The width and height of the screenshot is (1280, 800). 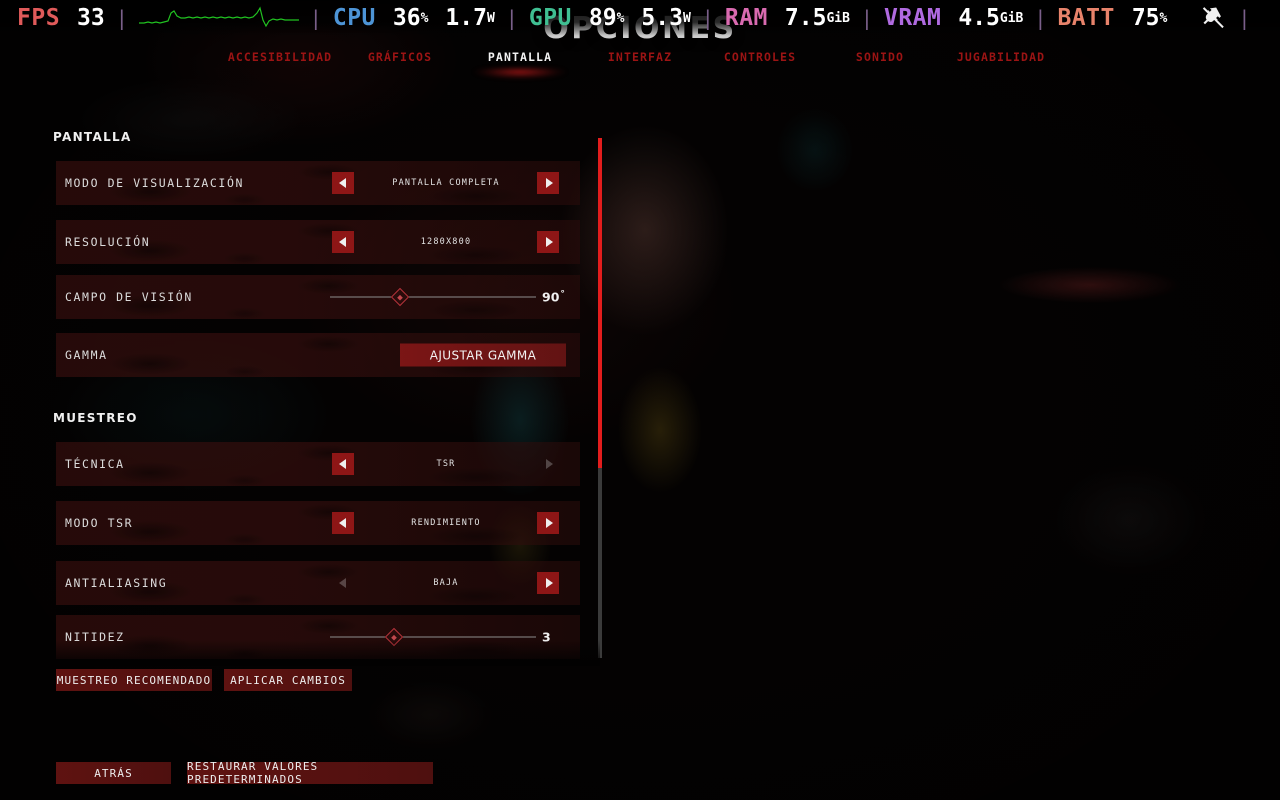 What do you see at coordinates (686, 18) in the screenshot?
I see `hud-gpu-power-unit: W` at bounding box center [686, 18].